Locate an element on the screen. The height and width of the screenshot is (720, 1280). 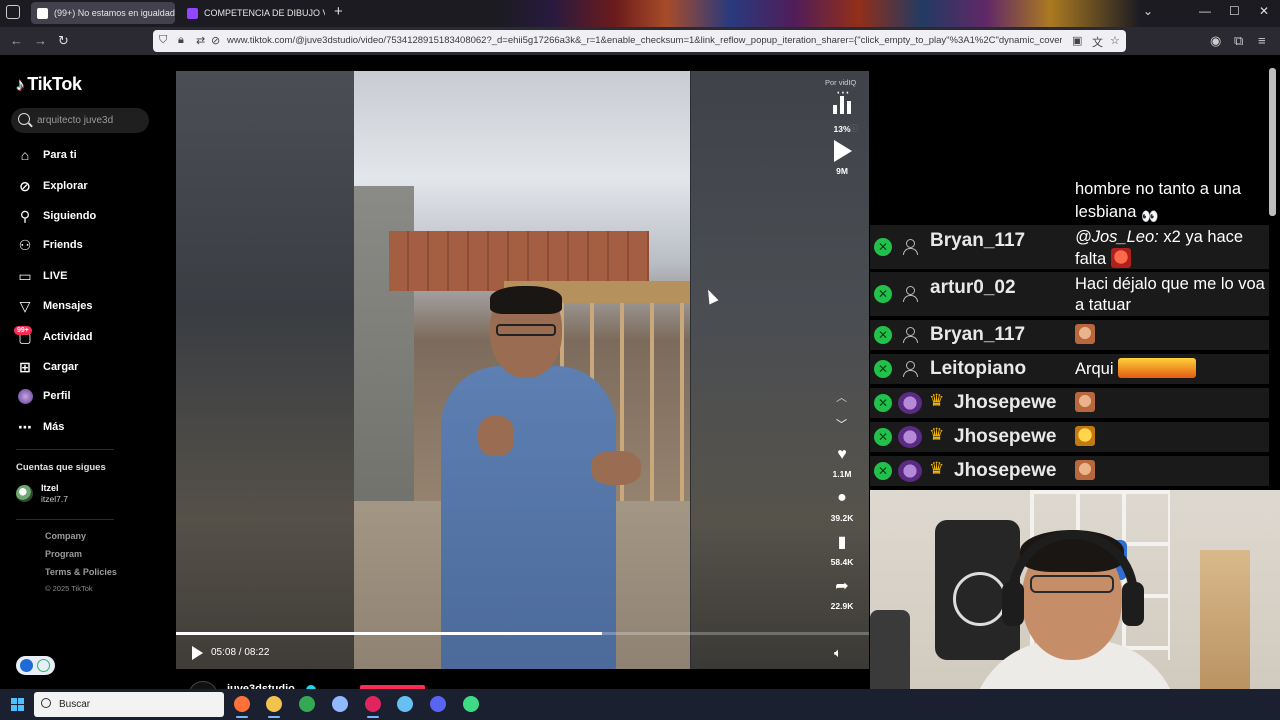
chevron-up-icon: ︿ is located at coordinates (841, 397).